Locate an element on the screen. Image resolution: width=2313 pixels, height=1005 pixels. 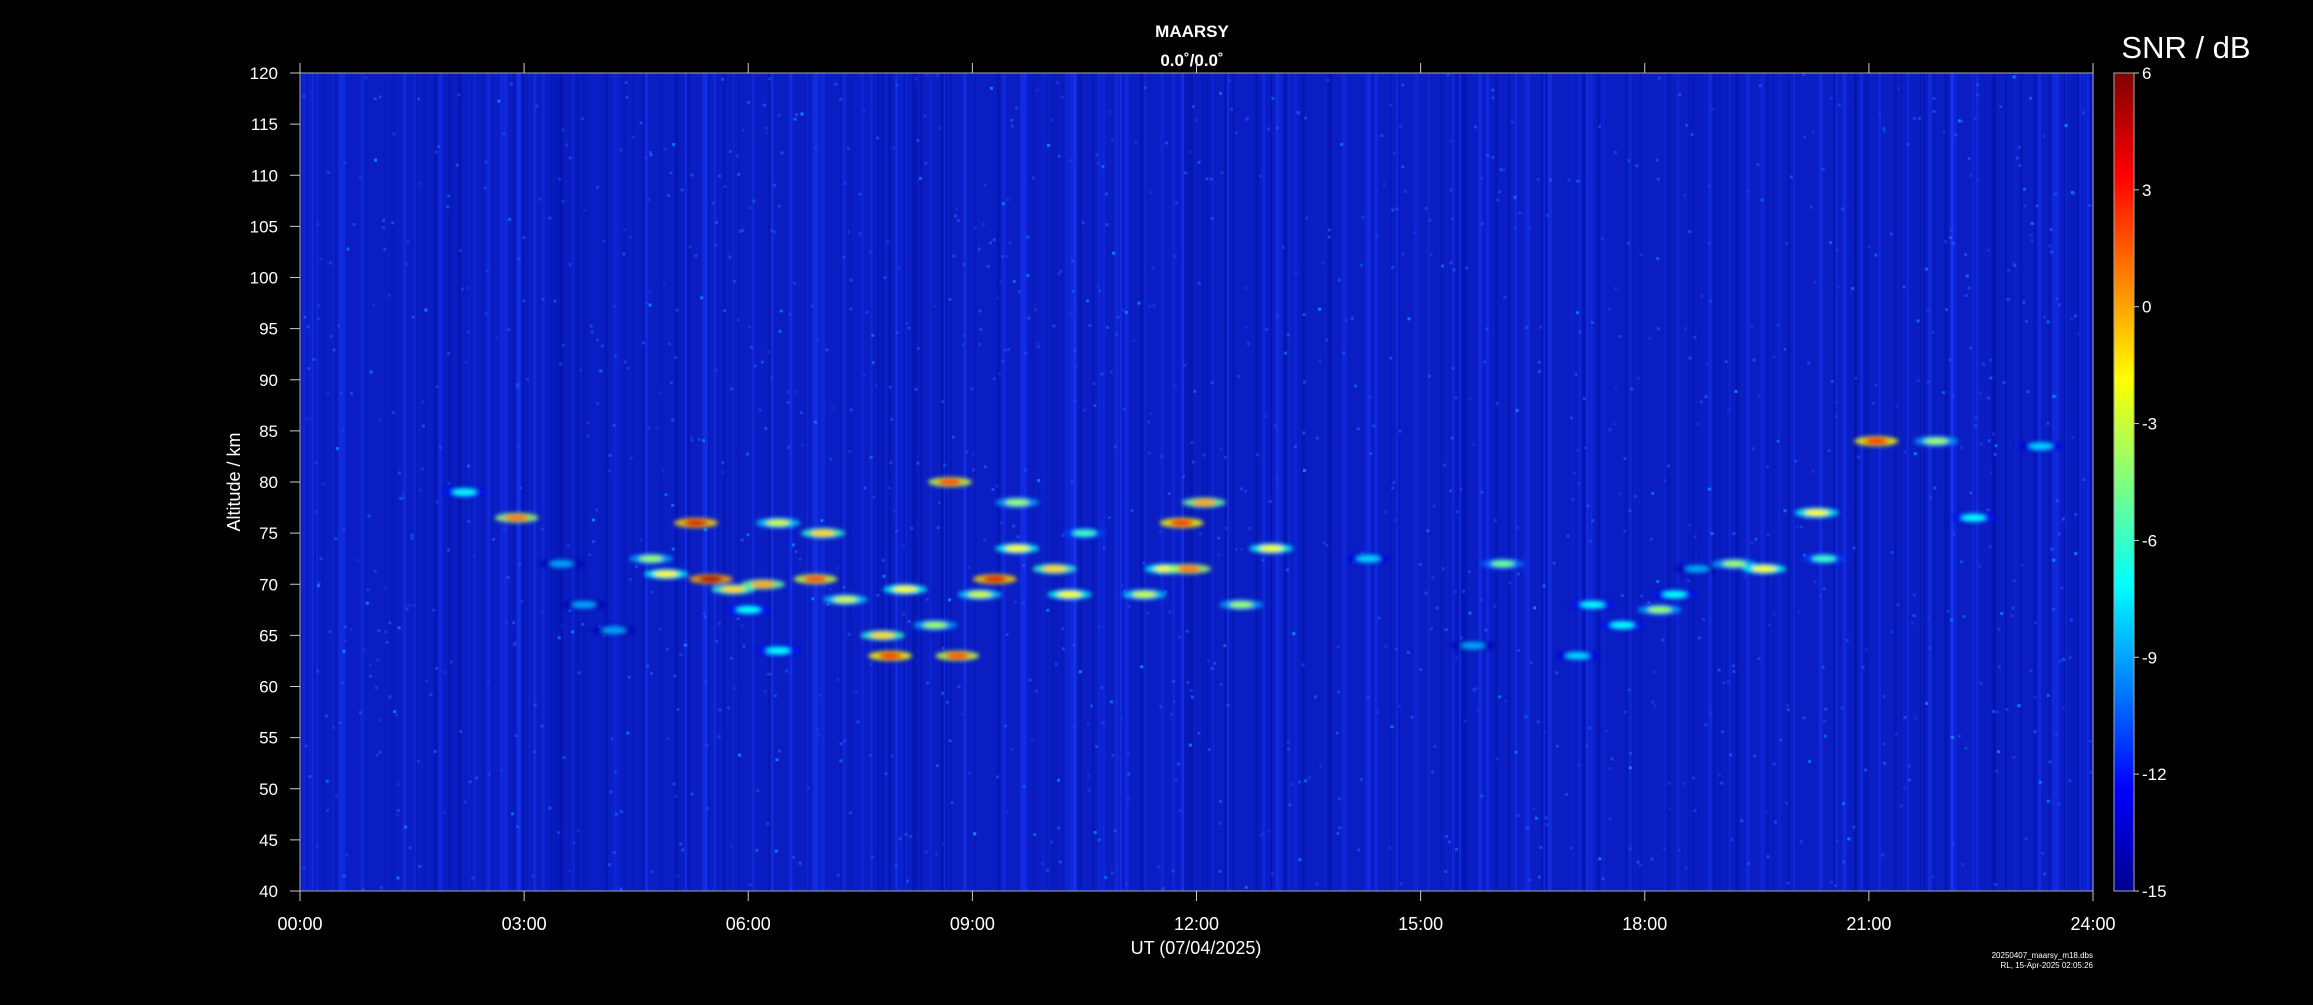
y-tick-label: 70 is located at coordinates (268, 584).